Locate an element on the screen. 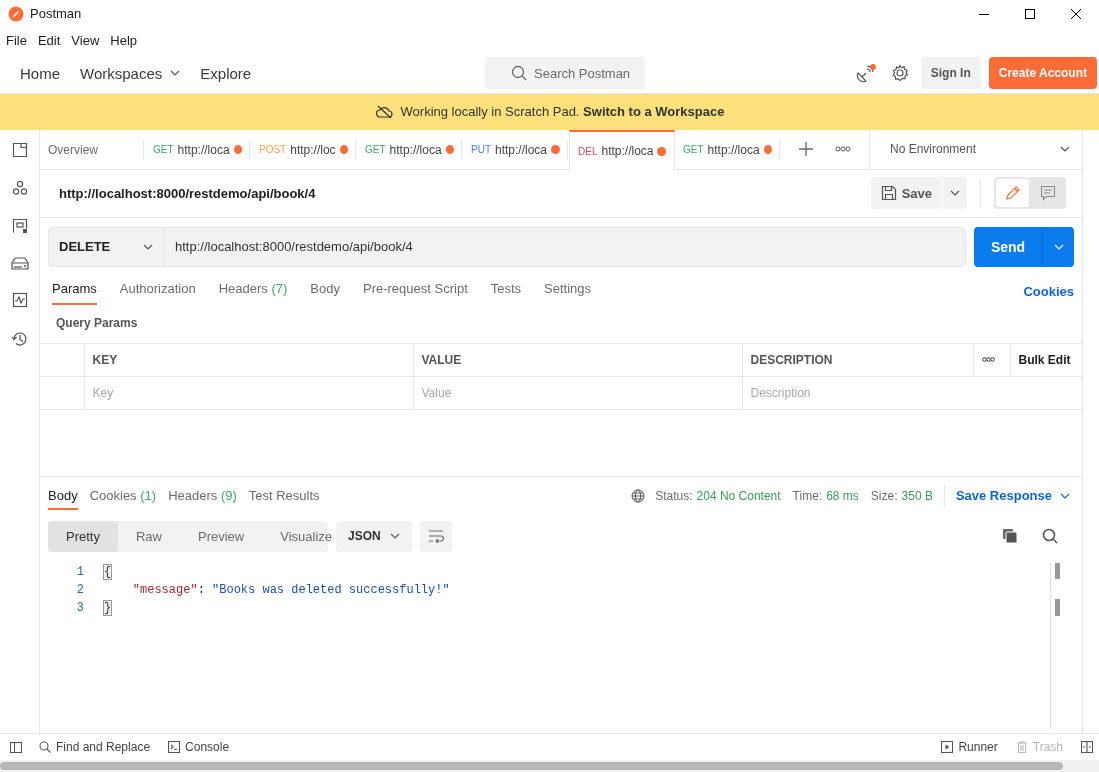 This screenshot has height=772, width=1099. param-field: Value is located at coordinates (577, 393).